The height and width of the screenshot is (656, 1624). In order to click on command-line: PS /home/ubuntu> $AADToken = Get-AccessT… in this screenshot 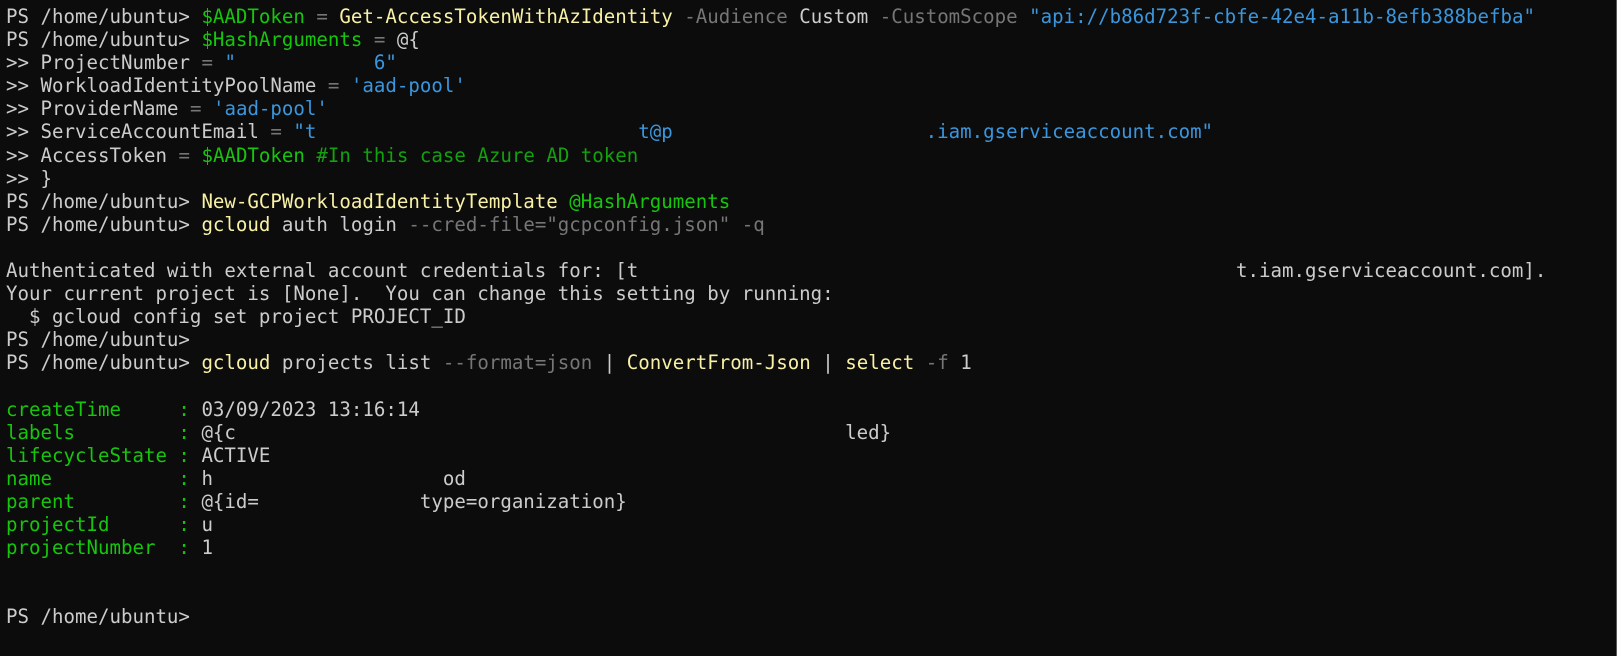, I will do `click(811, 16)`.